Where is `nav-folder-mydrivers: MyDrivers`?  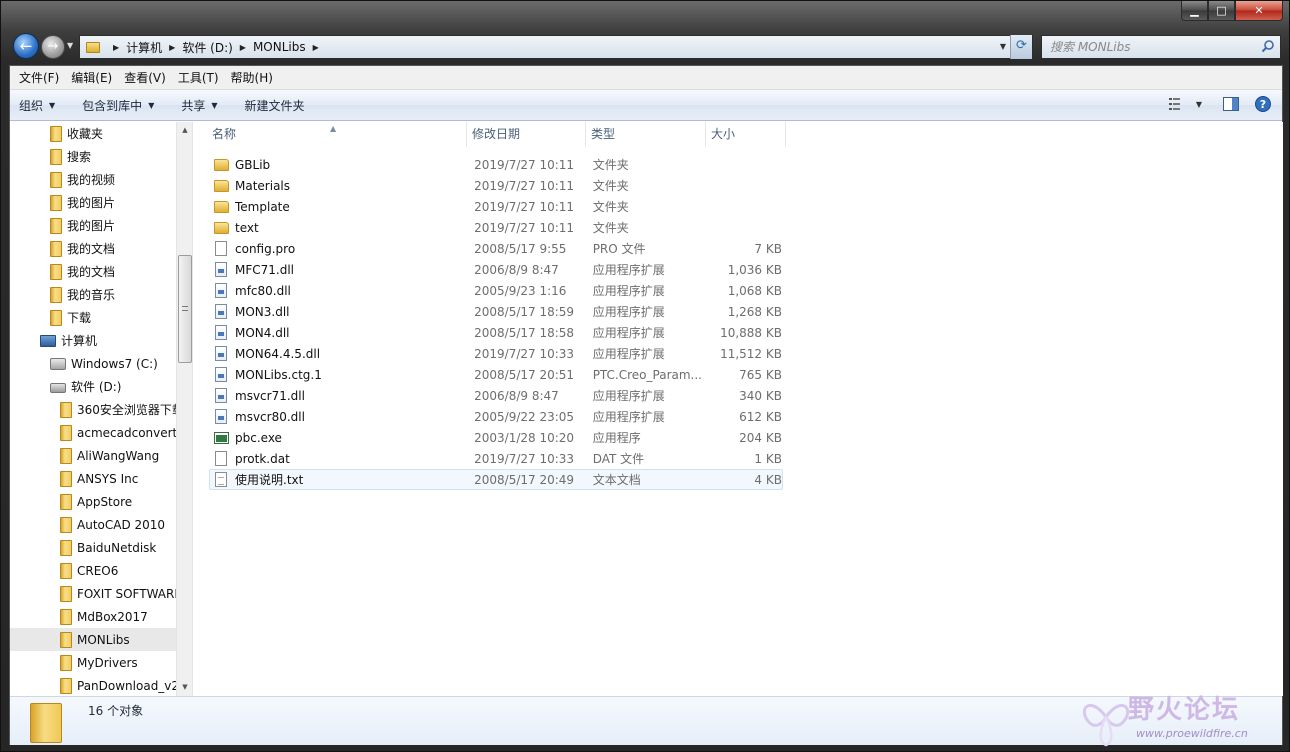 nav-folder-mydrivers: MyDrivers is located at coordinates (93, 662).